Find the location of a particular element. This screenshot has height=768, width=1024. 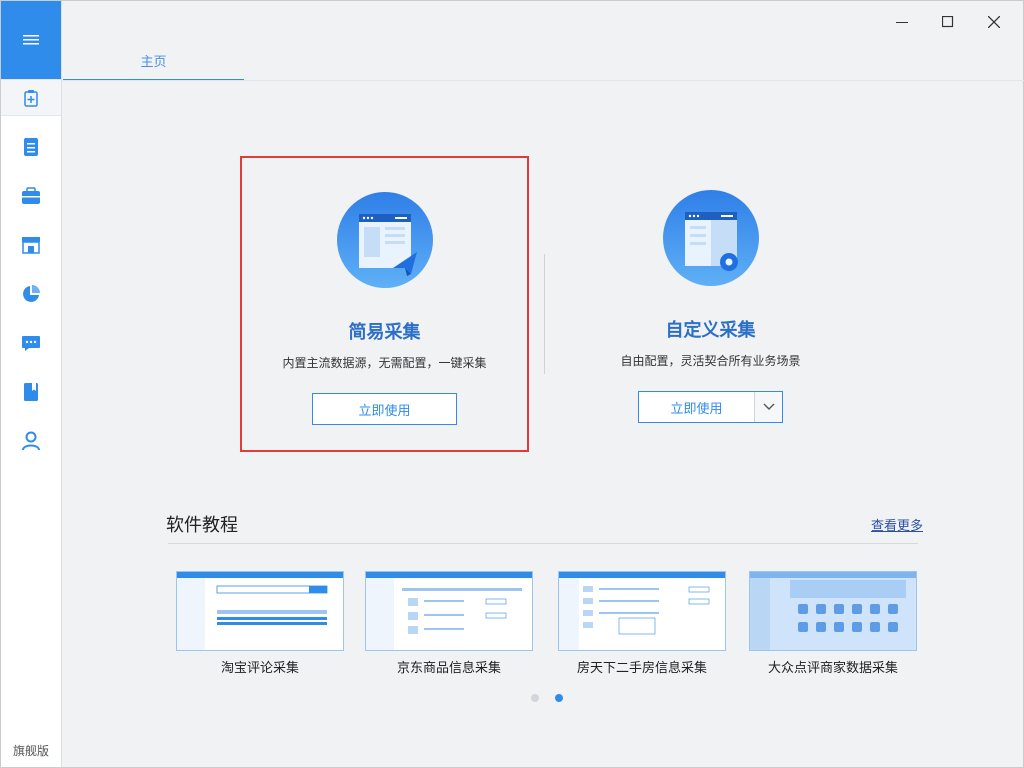

sidebar-item-store is located at coordinates (31, 244).